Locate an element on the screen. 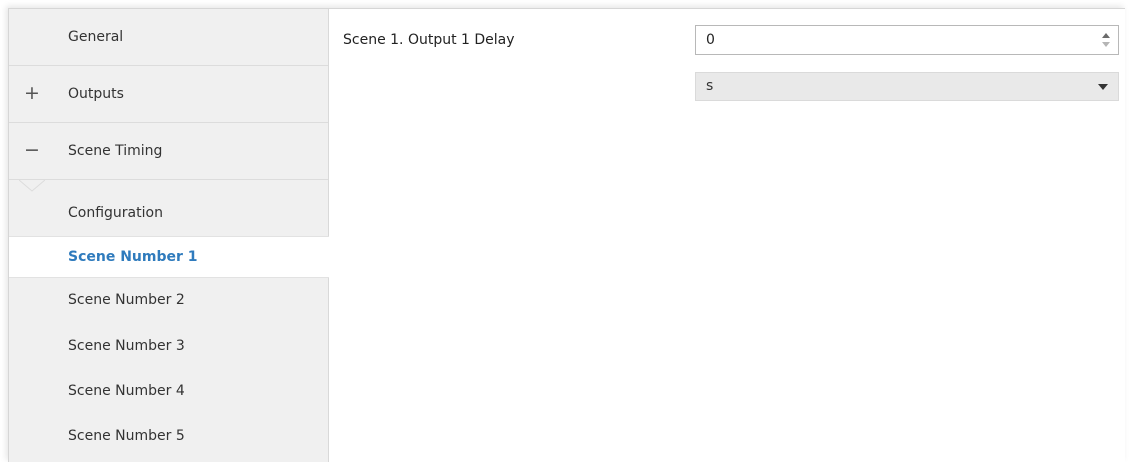 The width and height of the screenshot is (1145, 462). sidebar-item-label: General is located at coordinates (96, 37).